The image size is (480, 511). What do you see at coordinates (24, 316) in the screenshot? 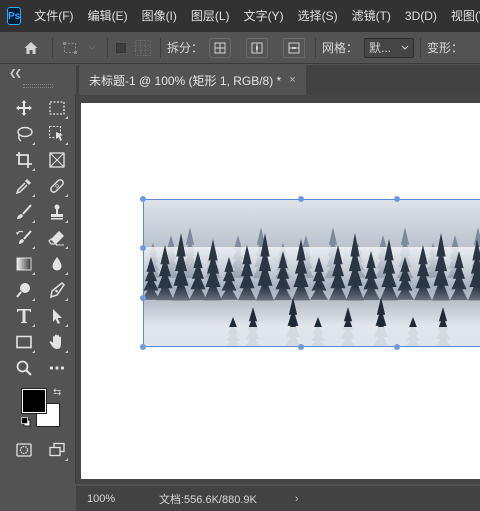
I see `type-tool` at bounding box center [24, 316].